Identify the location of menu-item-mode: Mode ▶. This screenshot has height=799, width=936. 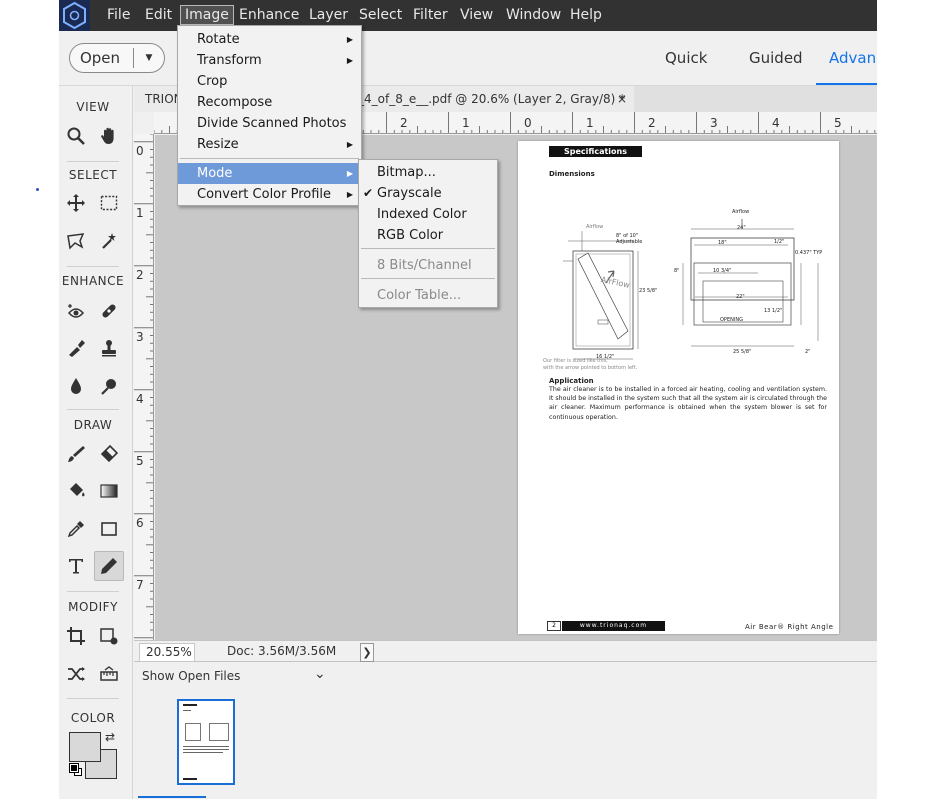
(269, 173).